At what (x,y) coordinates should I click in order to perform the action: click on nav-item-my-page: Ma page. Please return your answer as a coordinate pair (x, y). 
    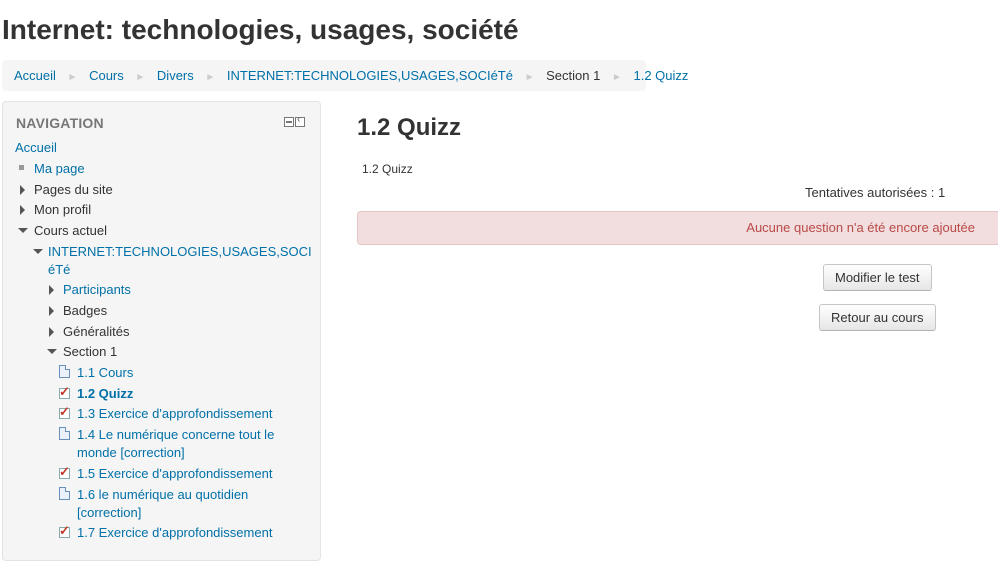
    Looking at the image, I should click on (52, 169).